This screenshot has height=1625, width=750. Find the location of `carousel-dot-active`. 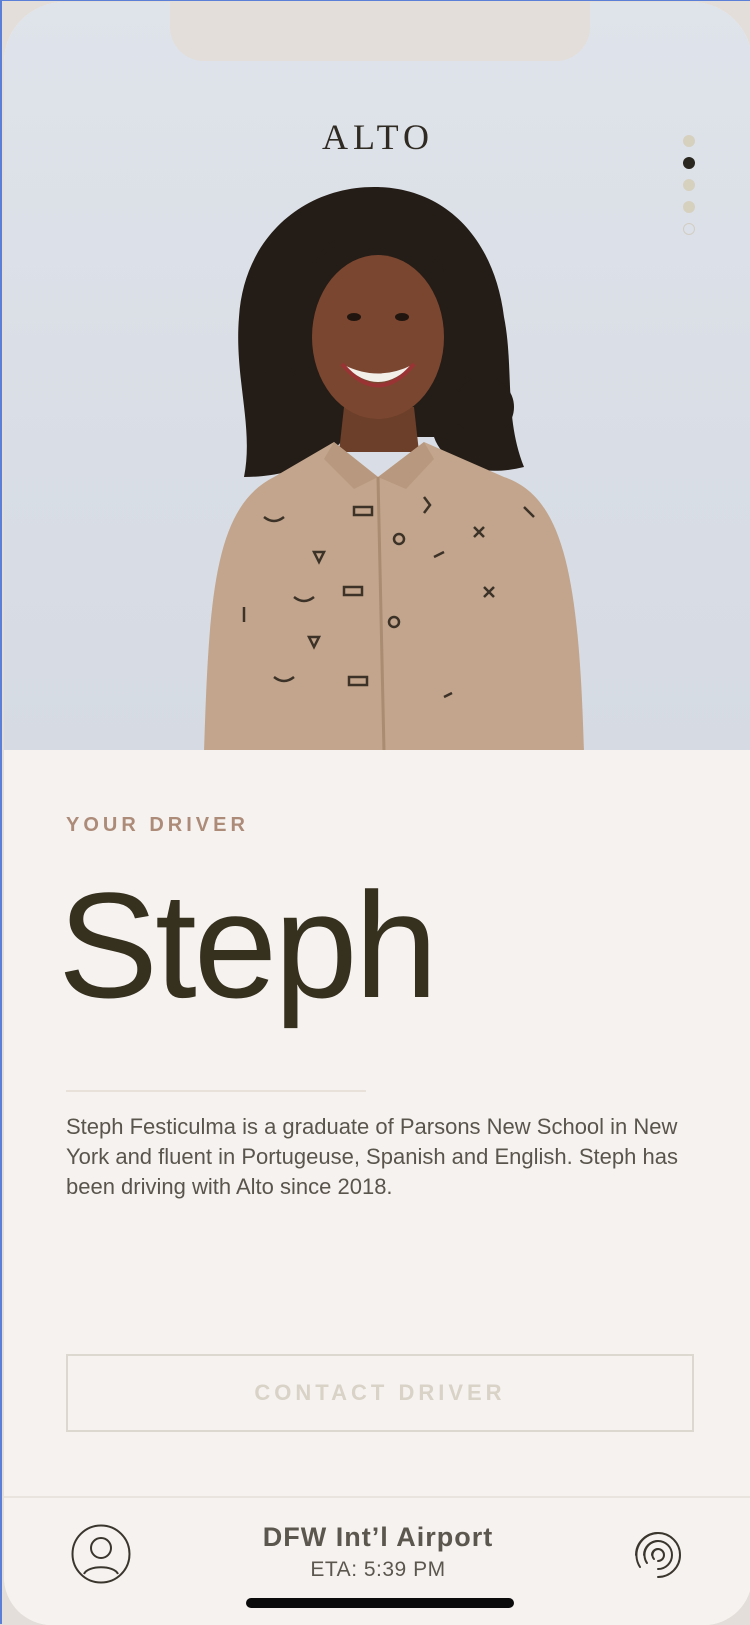

carousel-dot-active is located at coordinates (689, 163).